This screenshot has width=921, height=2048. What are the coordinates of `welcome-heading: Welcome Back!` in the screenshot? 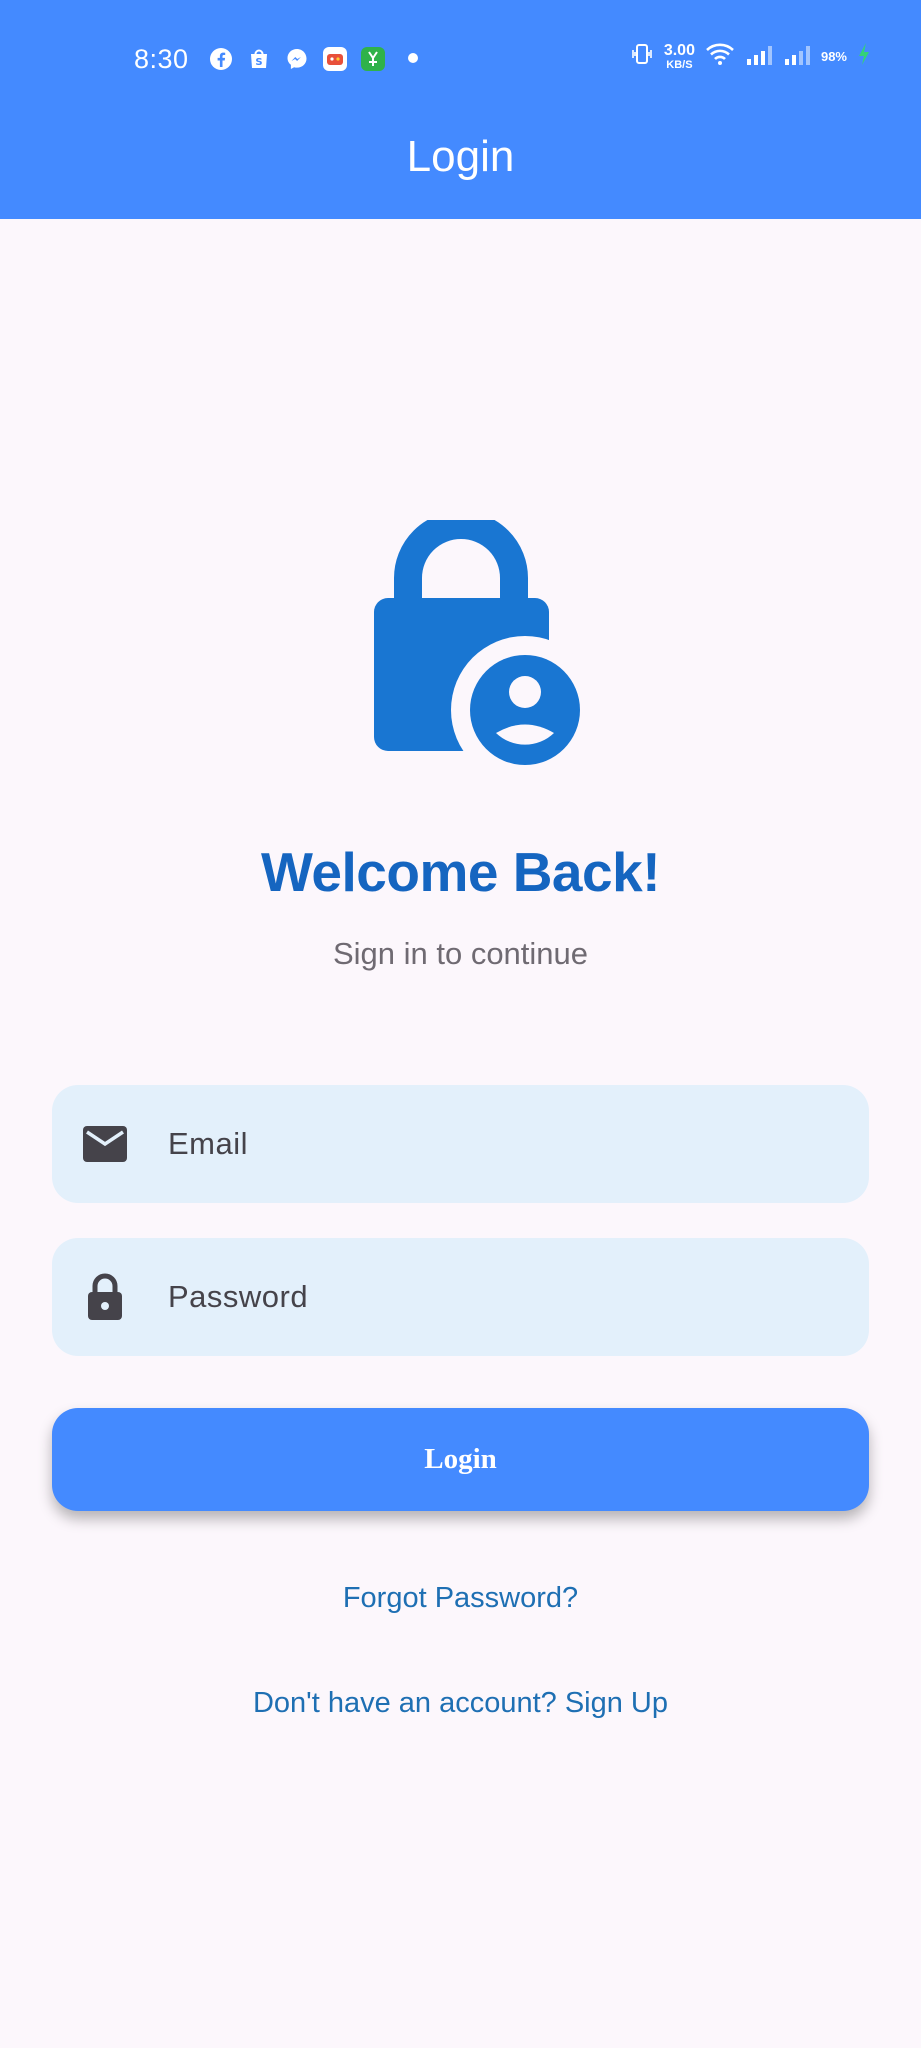 It's located at (460, 872).